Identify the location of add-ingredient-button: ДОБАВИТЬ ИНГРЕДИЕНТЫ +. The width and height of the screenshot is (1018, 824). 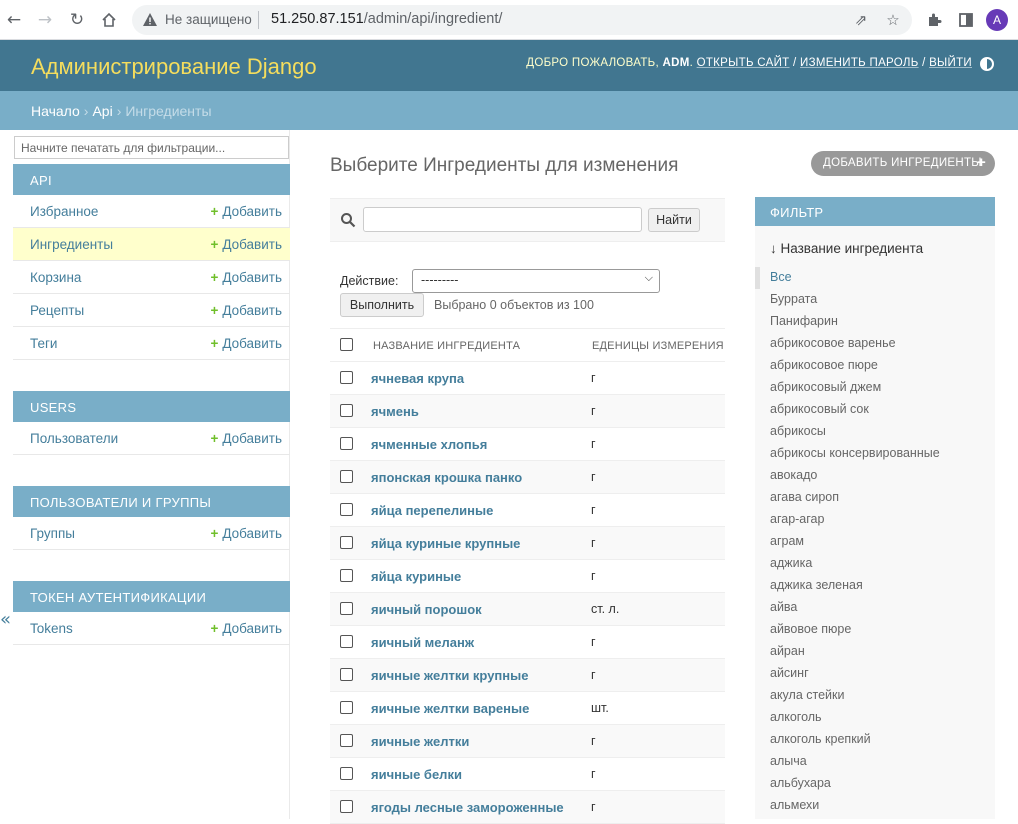
(903, 163).